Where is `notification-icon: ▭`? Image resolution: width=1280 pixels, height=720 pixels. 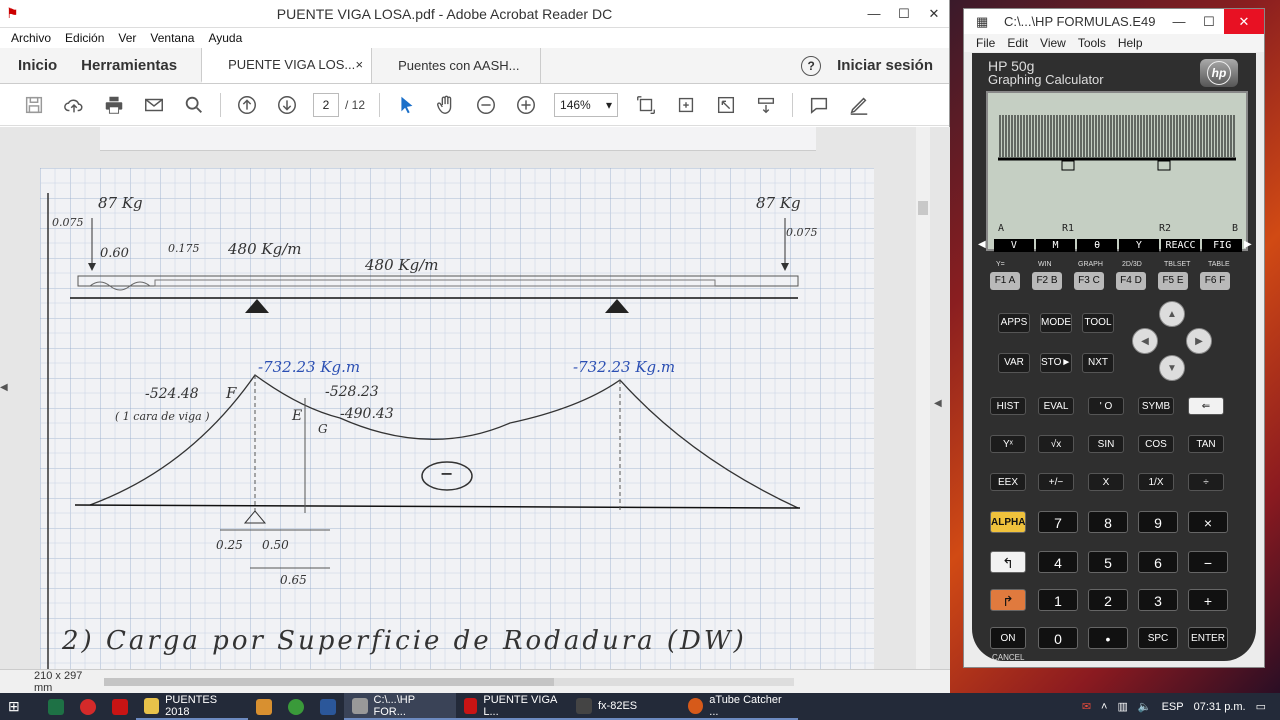
notification-icon: ▭ is located at coordinates (1261, 706).